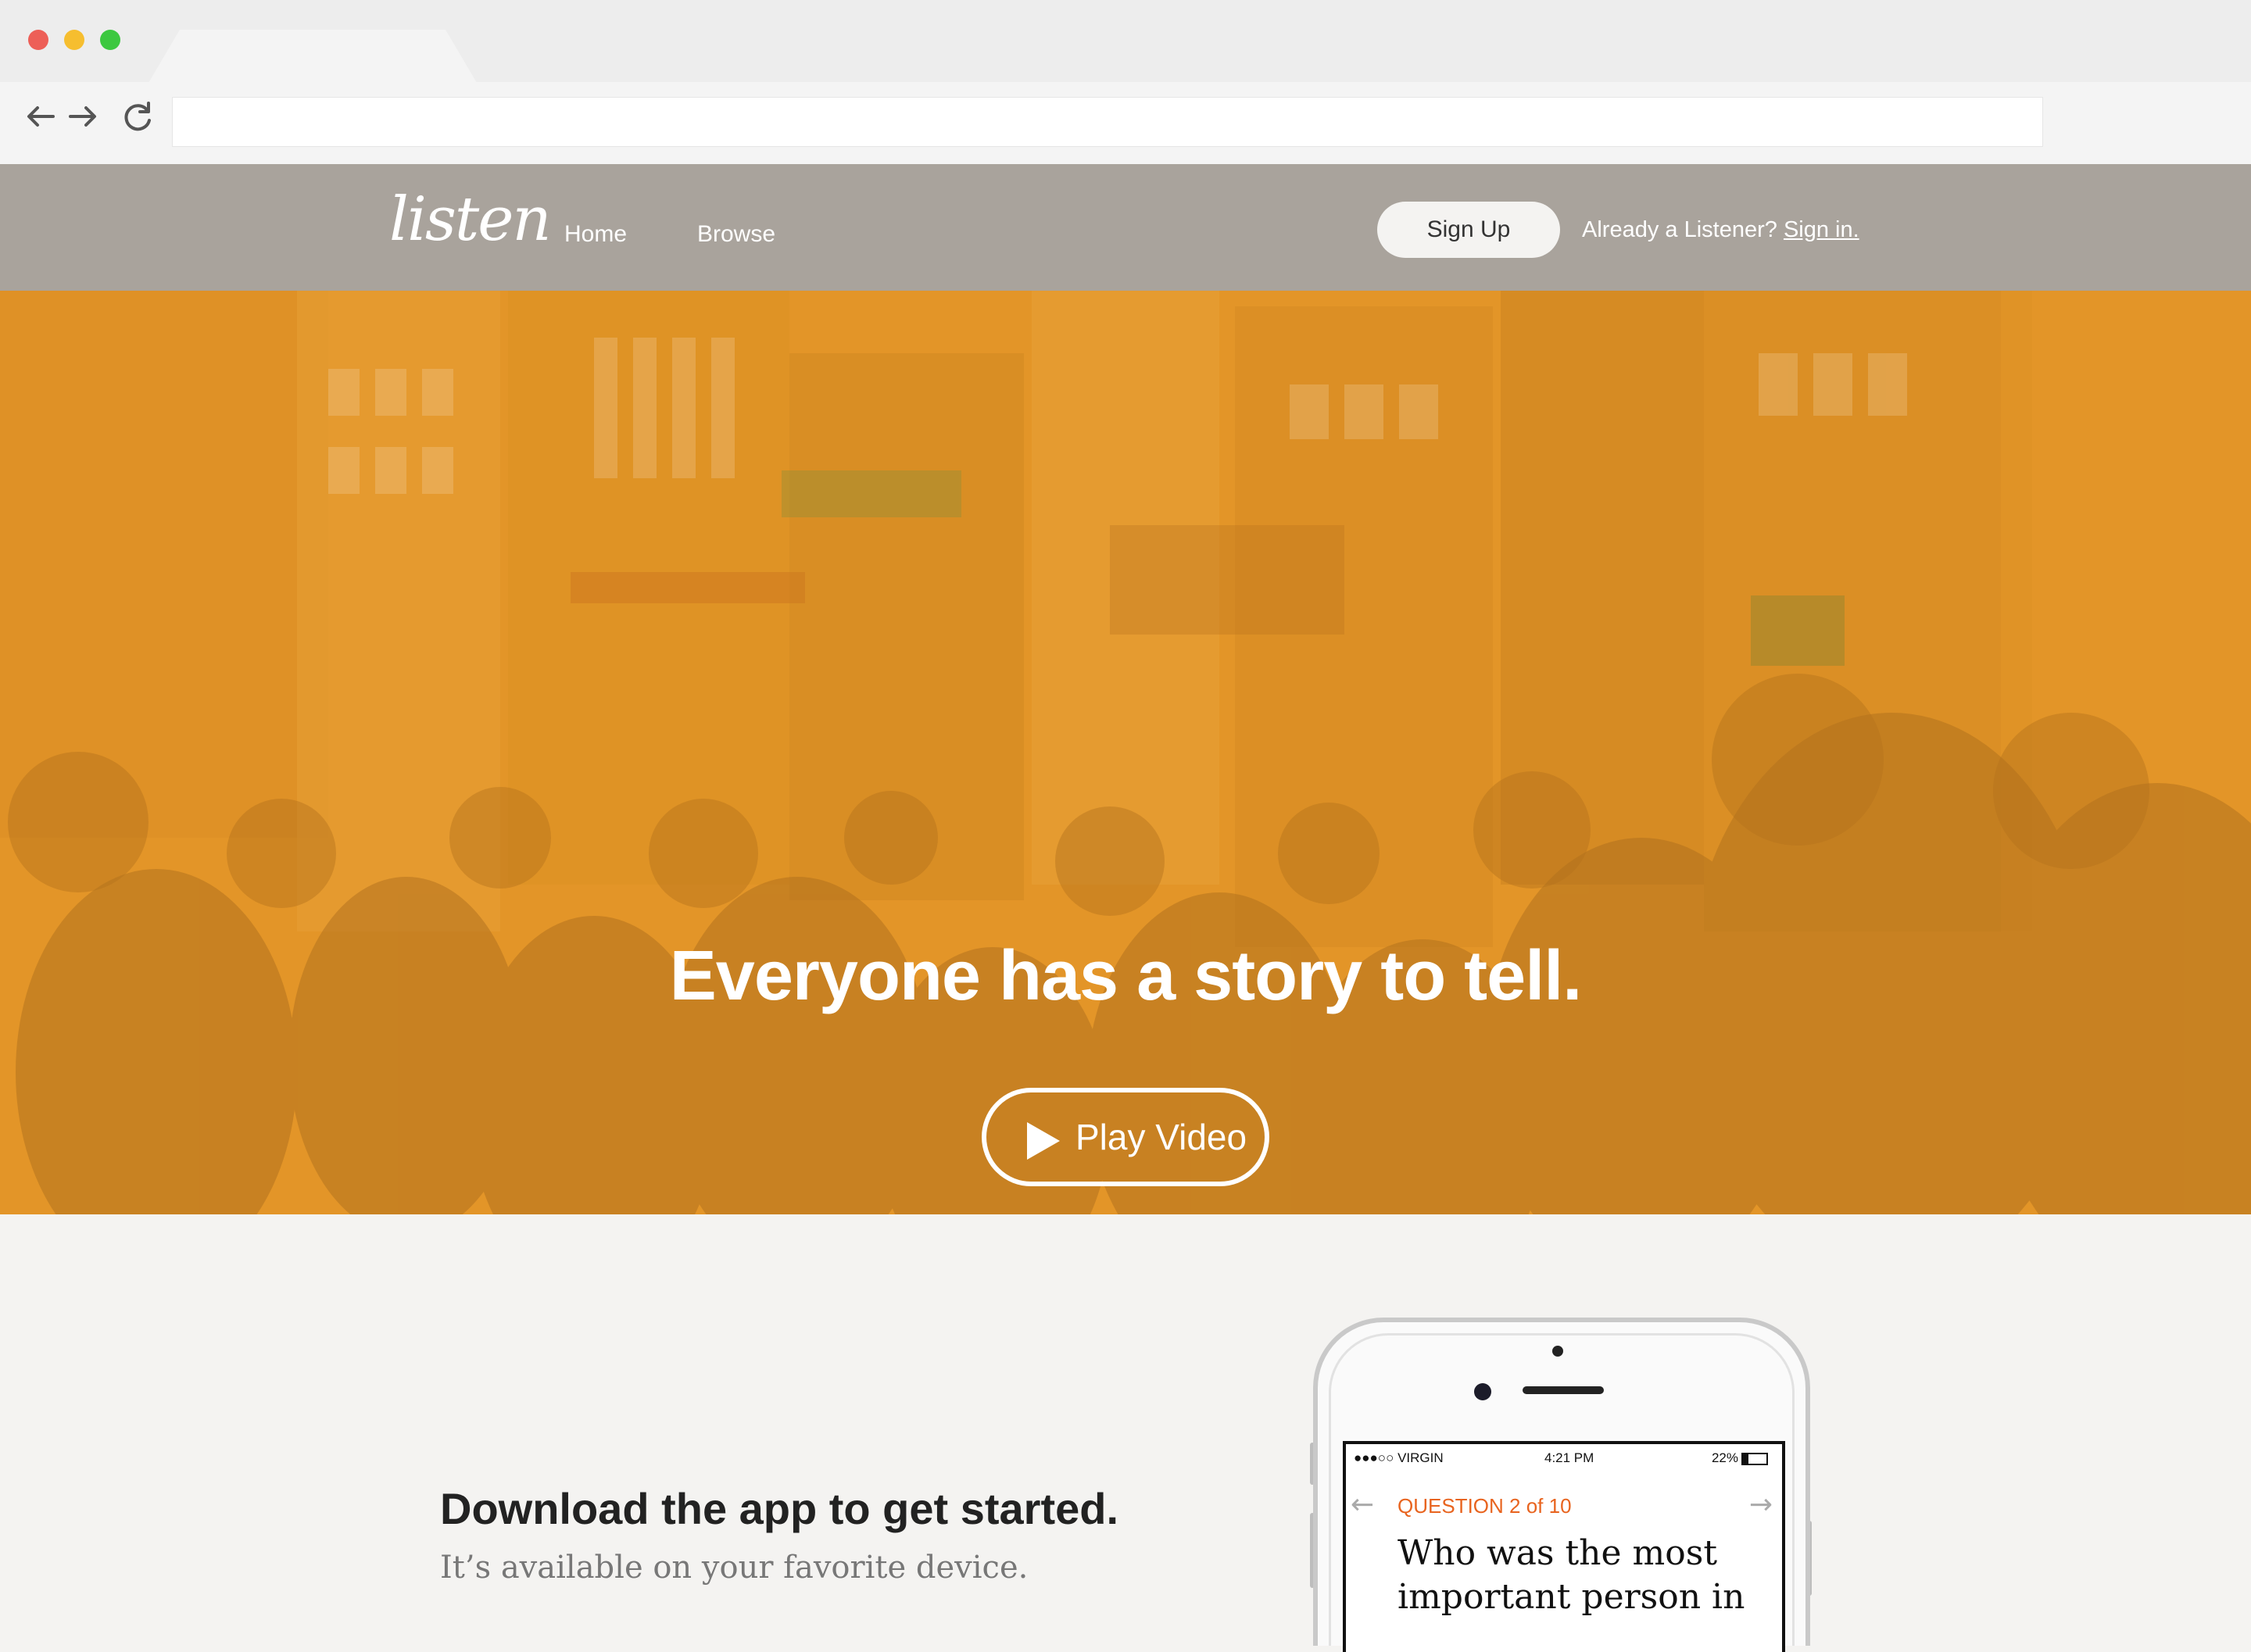  Describe the element at coordinates (1761, 1505) in the screenshot. I see `next-question-icon: →` at that location.